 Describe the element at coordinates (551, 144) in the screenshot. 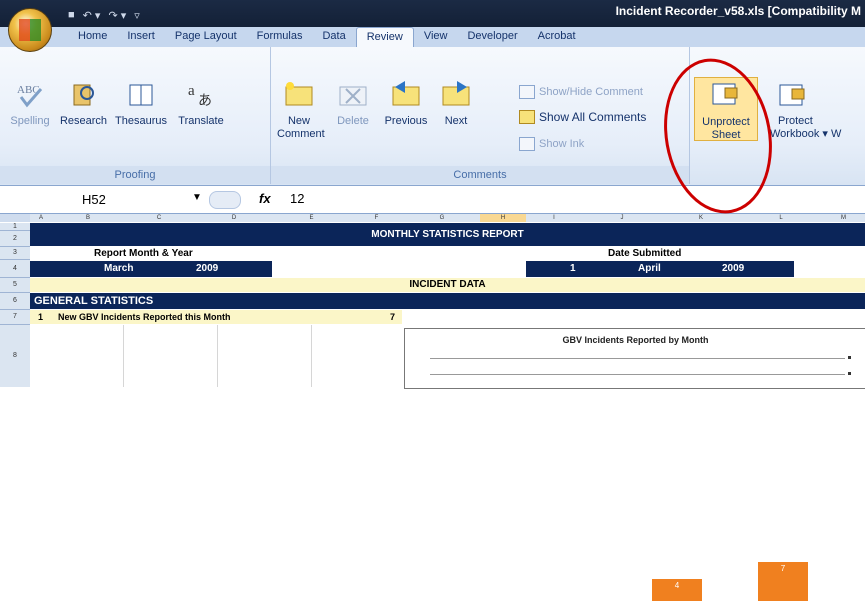

I see `show-ink-button: Show Ink` at that location.